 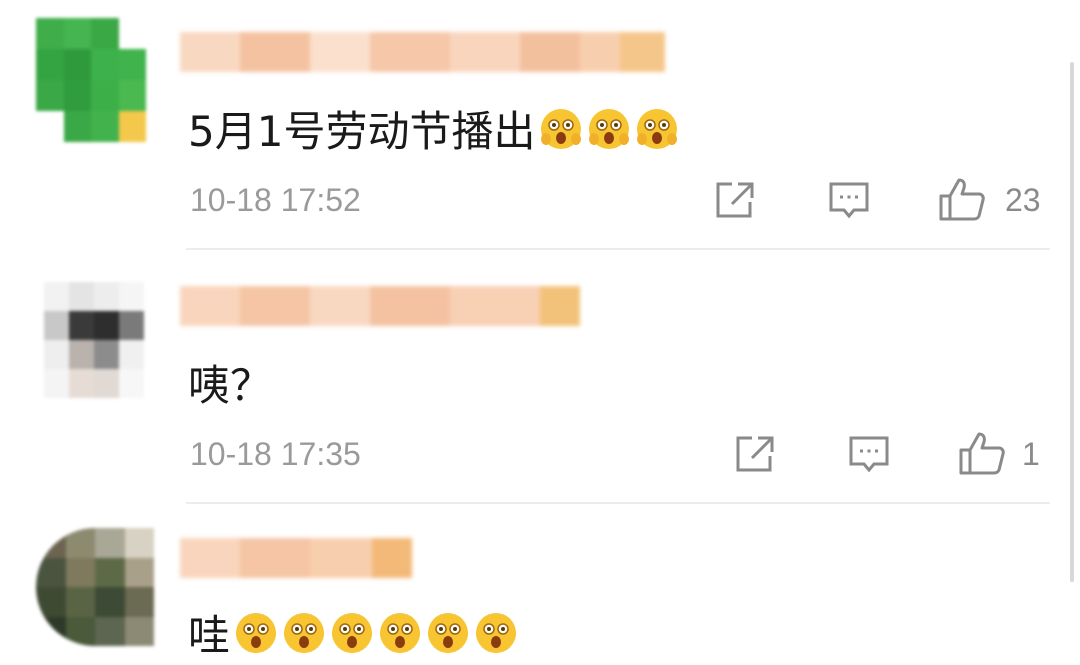 I want to click on comment-text-content: 5月1号劳动节播出, so click(x=362, y=131).